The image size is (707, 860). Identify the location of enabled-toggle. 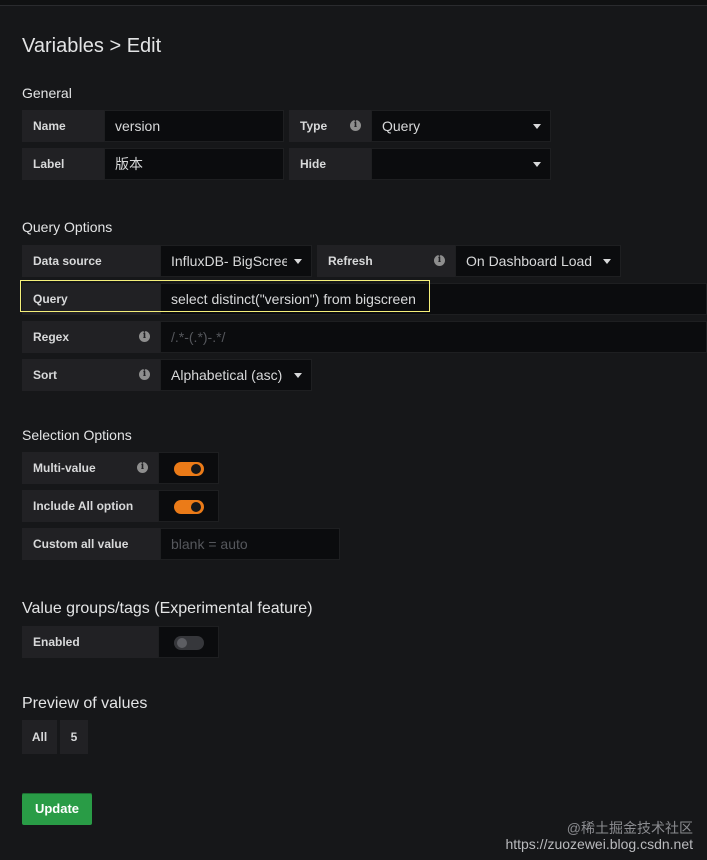
(189, 643).